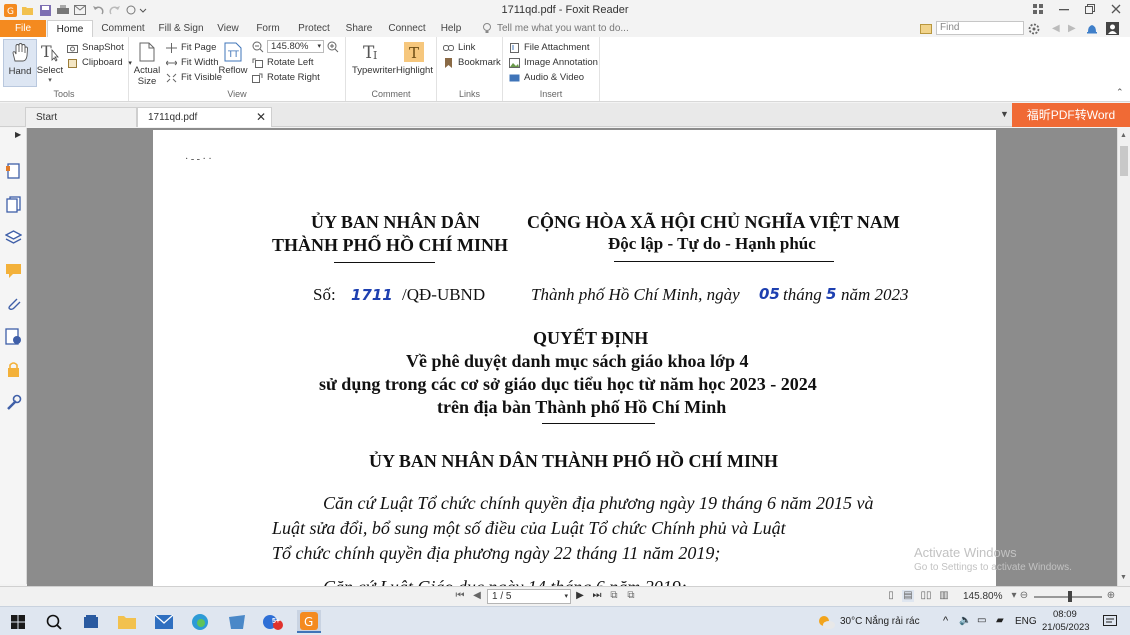  What do you see at coordinates (309, 621) in the screenshot?
I see `foxit-reader-taskbar-icon: G` at bounding box center [309, 621].